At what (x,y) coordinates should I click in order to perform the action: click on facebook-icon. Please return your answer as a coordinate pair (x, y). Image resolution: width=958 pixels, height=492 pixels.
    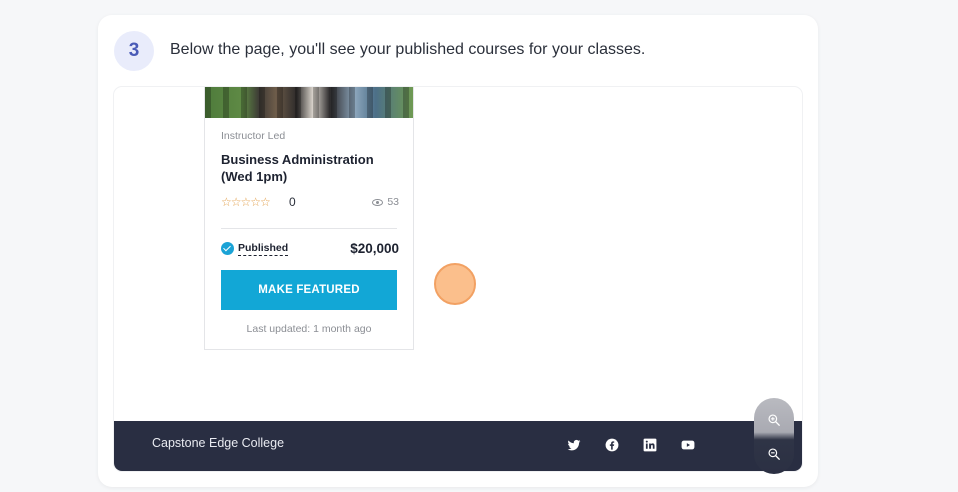
    Looking at the image, I should click on (612, 445).